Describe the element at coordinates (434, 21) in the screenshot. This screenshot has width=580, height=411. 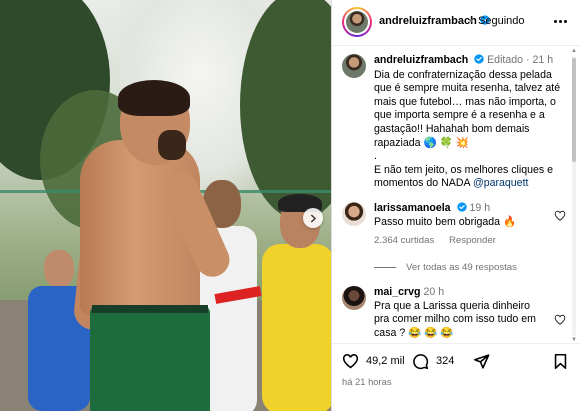
I see `header-username: andreluizframbach` at that location.